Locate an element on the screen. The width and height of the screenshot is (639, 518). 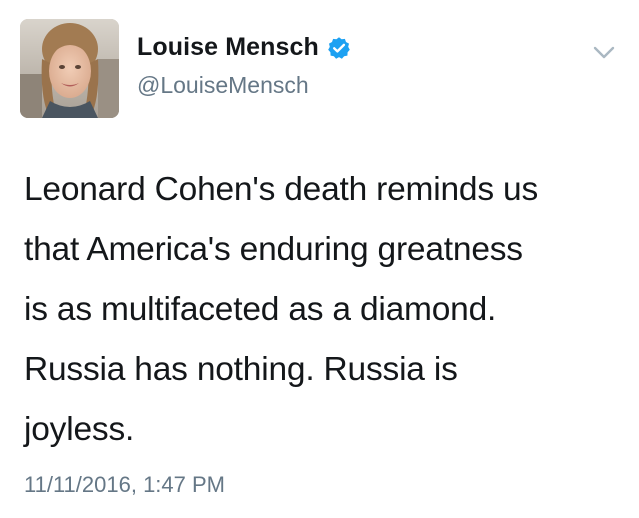
avatar is located at coordinates (69, 68).